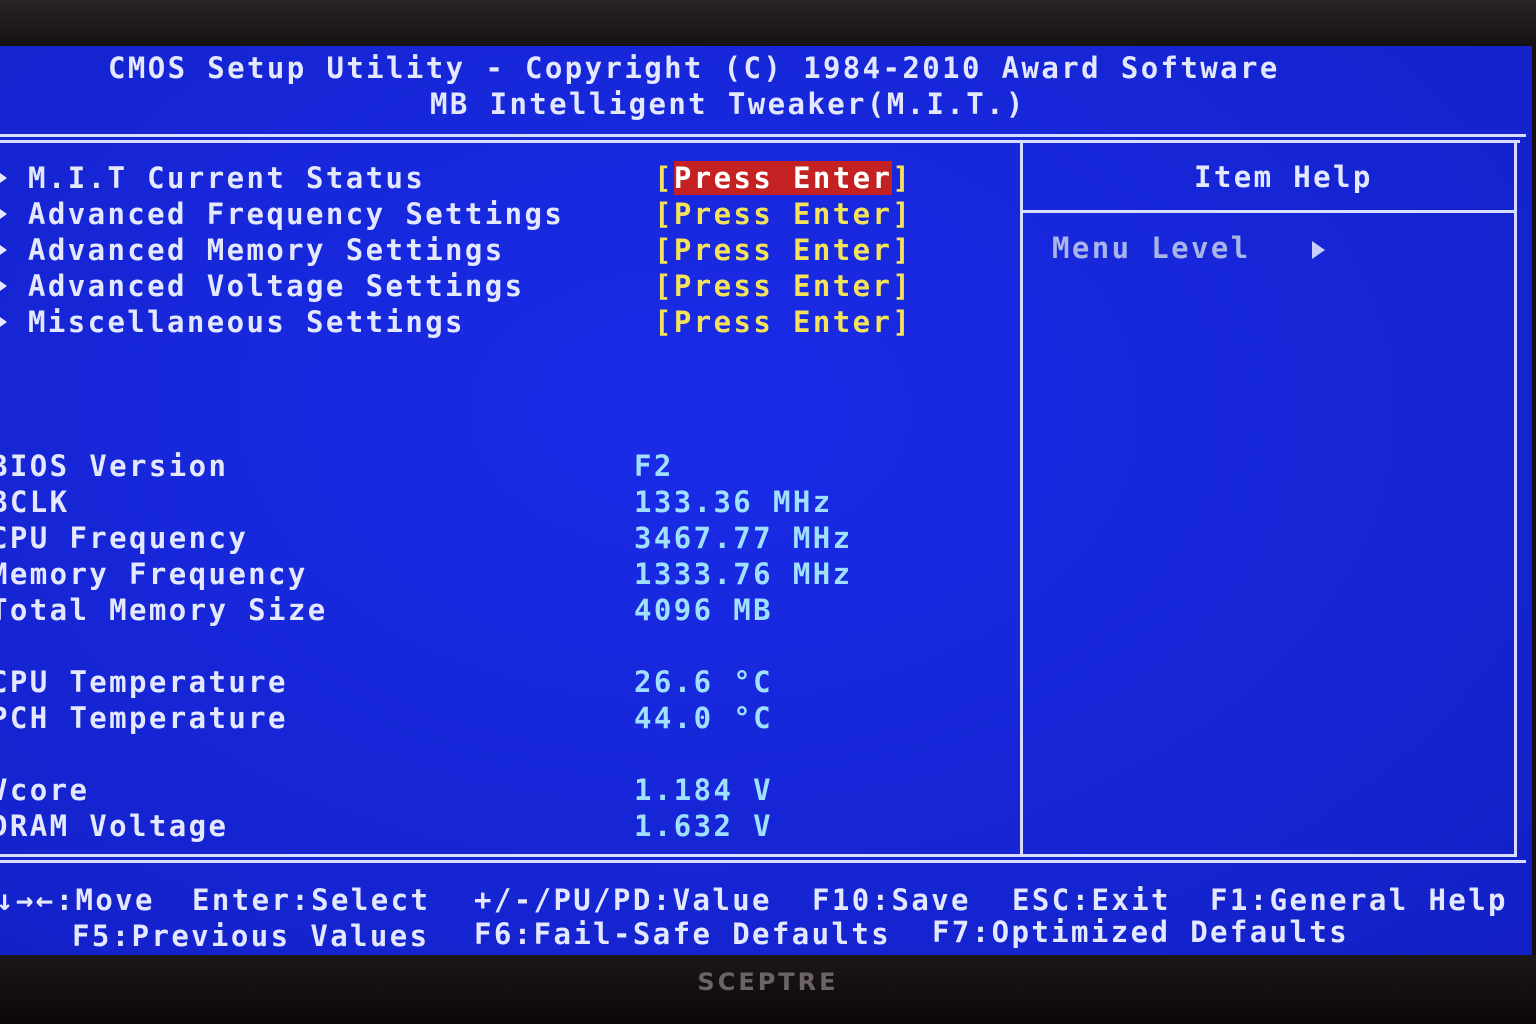  Describe the element at coordinates (704, 790) in the screenshot. I see `info-value-vcore: 1.184 V` at that location.